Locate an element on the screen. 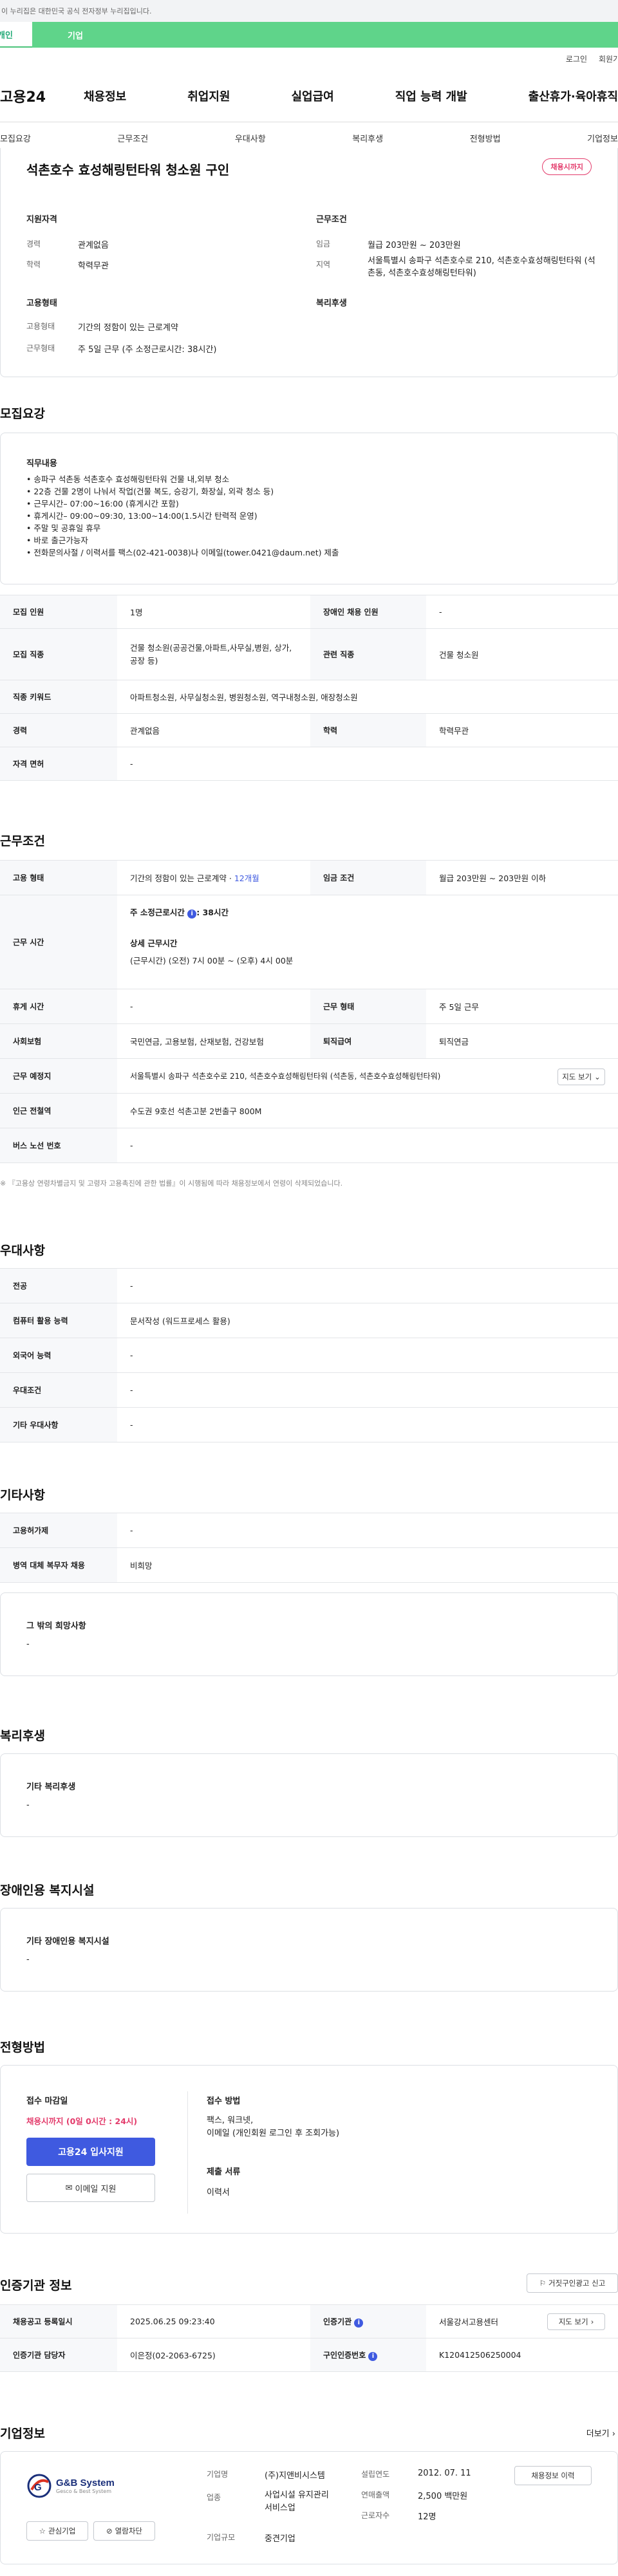 The width and height of the screenshot is (618, 2576). apply-title: 전형방법 is located at coordinates (22, 2047).